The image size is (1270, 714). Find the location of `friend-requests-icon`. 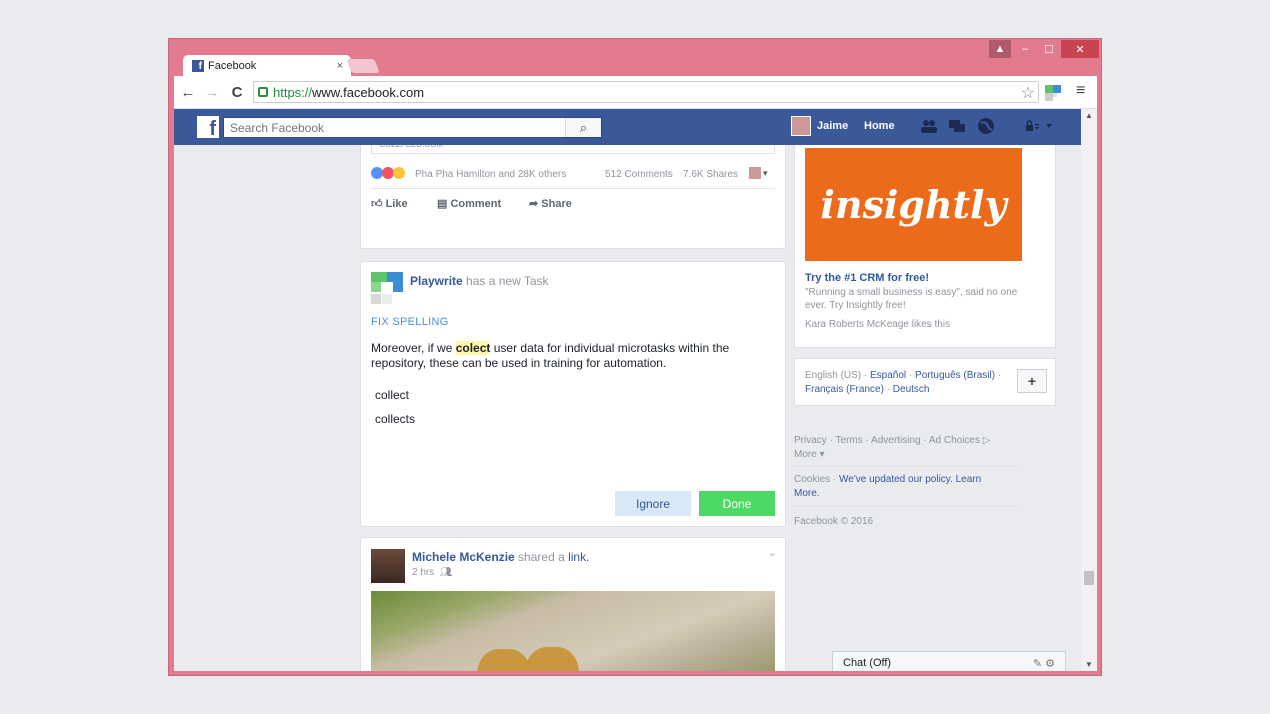

friend-requests-icon is located at coordinates (929, 126).